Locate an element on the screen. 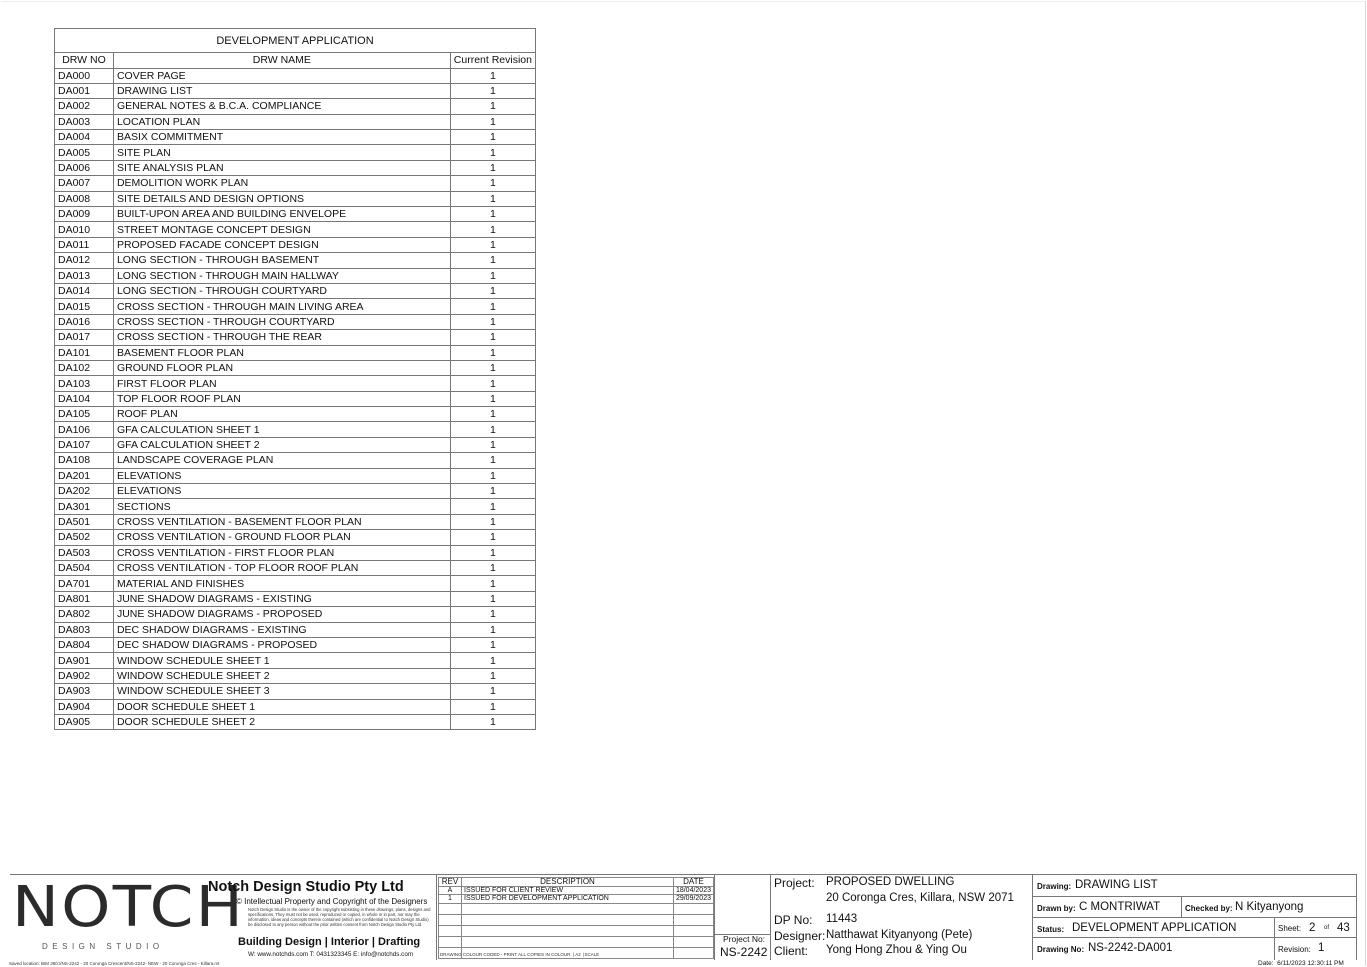  sheet-label: Sheet: is located at coordinates (1290, 928).